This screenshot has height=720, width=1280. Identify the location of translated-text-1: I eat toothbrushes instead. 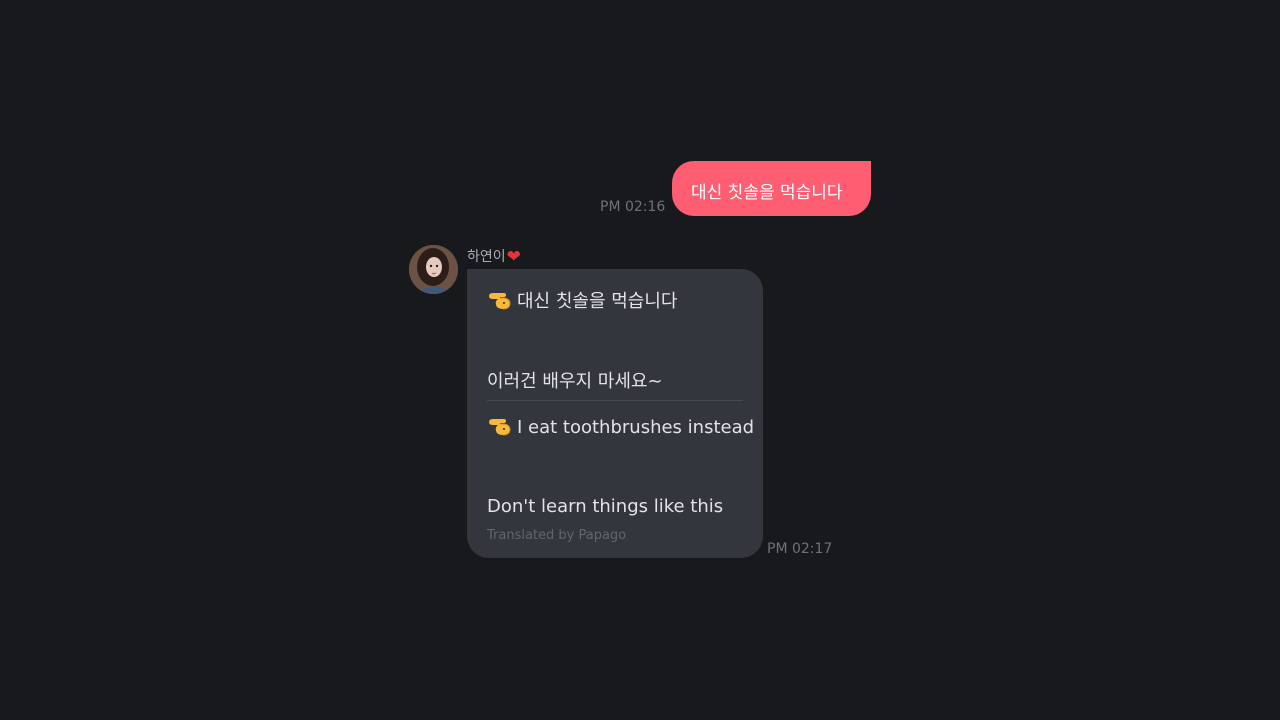
(636, 427).